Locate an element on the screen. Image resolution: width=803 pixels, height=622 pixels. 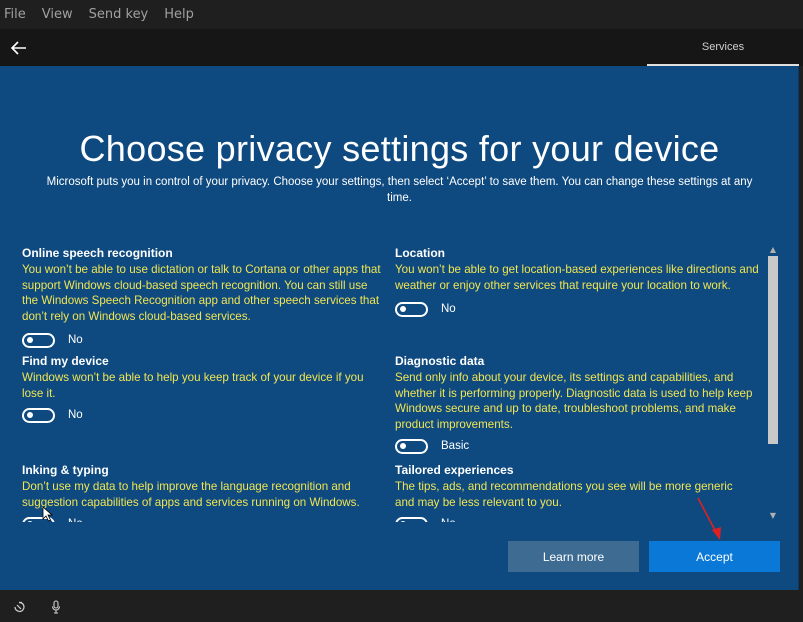
ease-of-access-icon is located at coordinates (19, 607).